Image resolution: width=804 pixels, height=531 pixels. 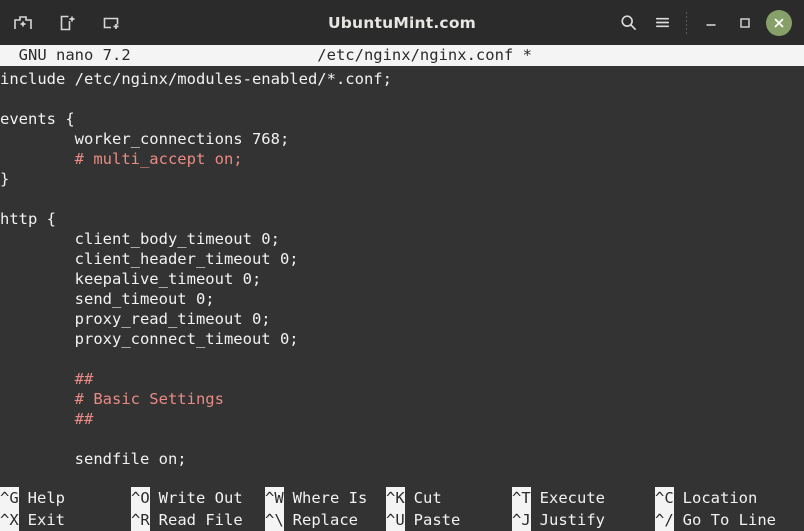 What do you see at coordinates (521, 498) in the screenshot?
I see `shortcut-key: ^T` at bounding box center [521, 498].